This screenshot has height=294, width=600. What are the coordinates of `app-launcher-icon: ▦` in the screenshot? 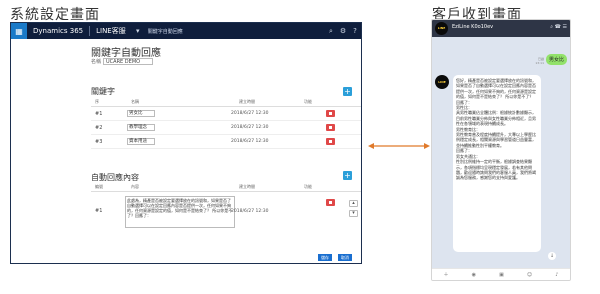 It's located at (19, 31).